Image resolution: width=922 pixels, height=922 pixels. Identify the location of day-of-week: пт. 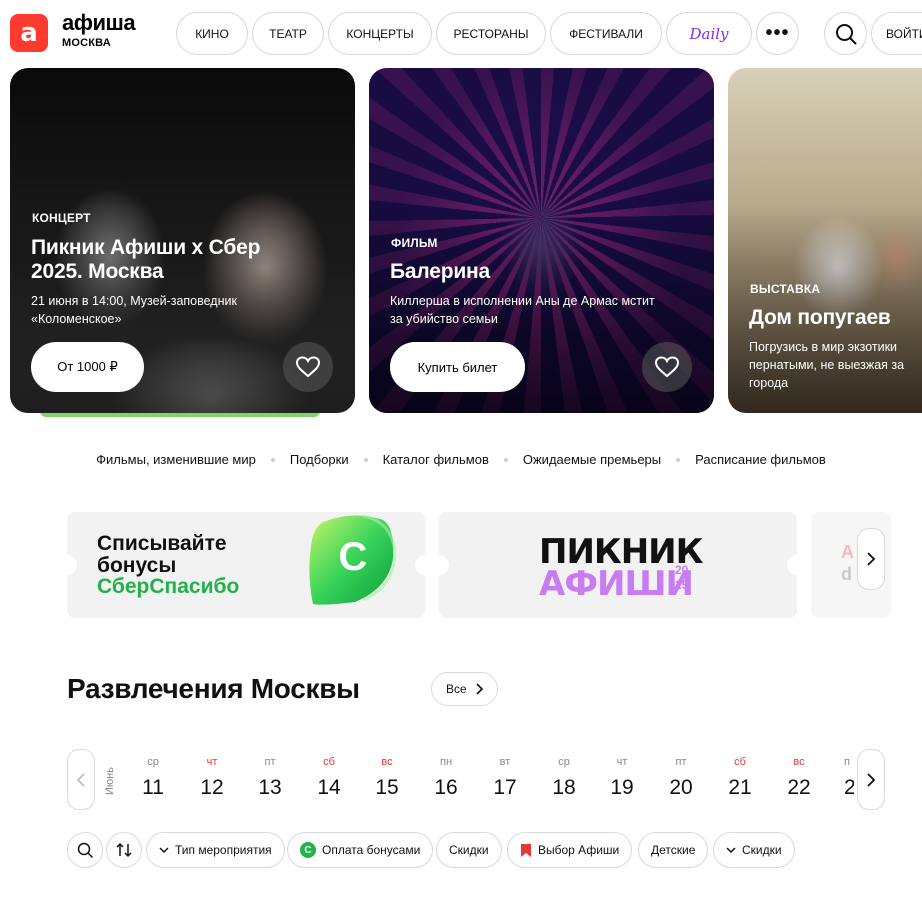
(270, 762).